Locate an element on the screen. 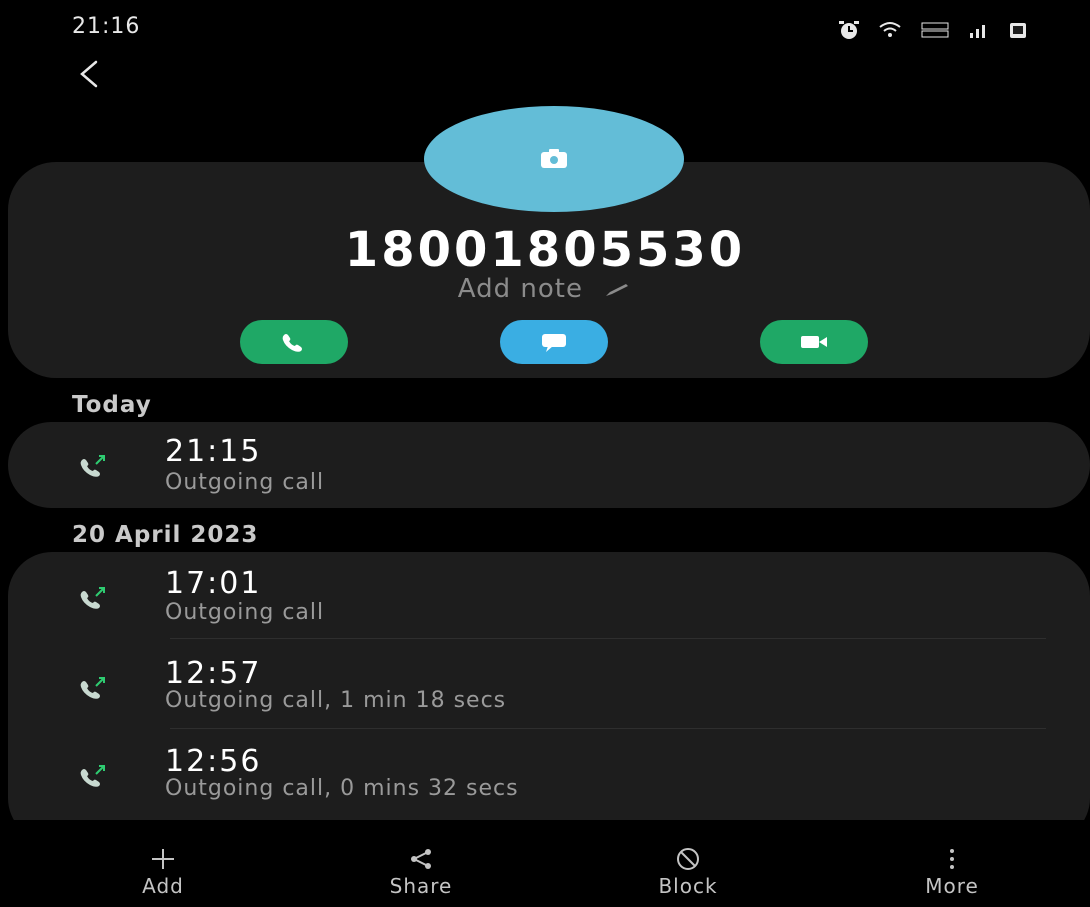  date-header-20-april-2023: 20 April 2023 is located at coordinates (165, 535).